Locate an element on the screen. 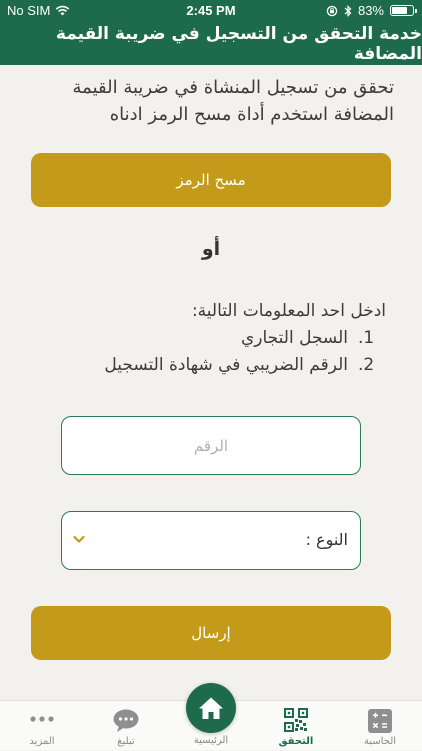 The width and height of the screenshot is (422, 751). chevron-down-icon is located at coordinates (79, 539).